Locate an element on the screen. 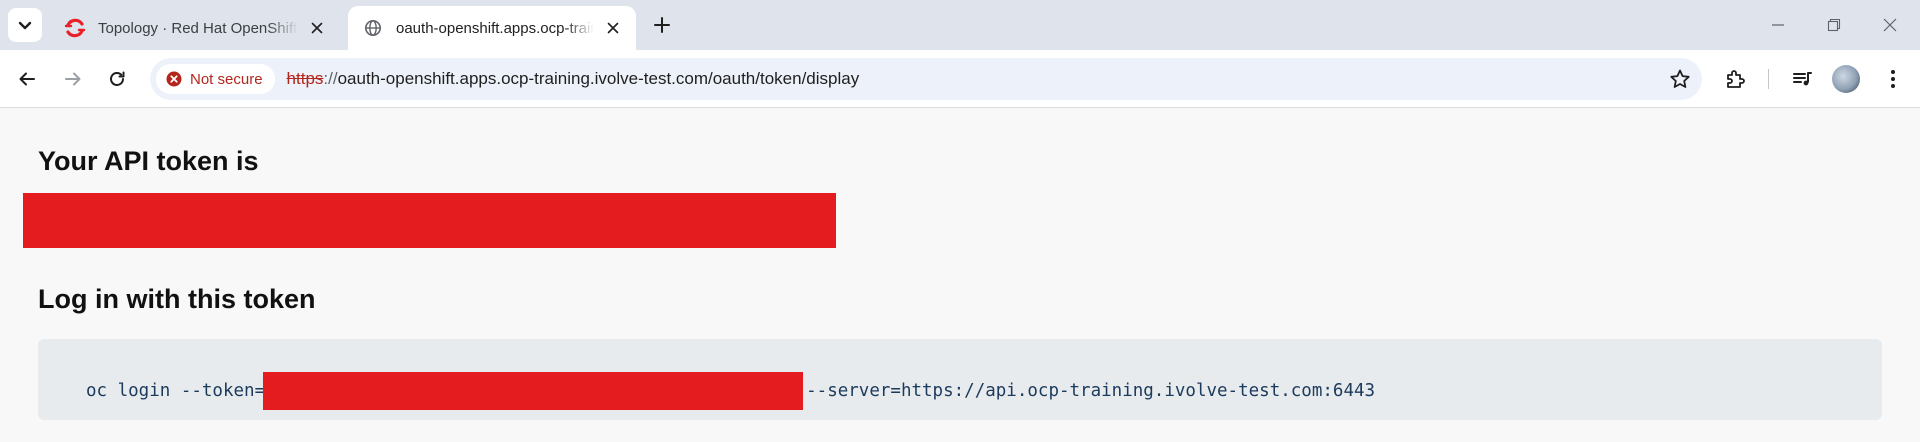 This screenshot has height=442, width=1920. reload-icon is located at coordinates (117, 78).